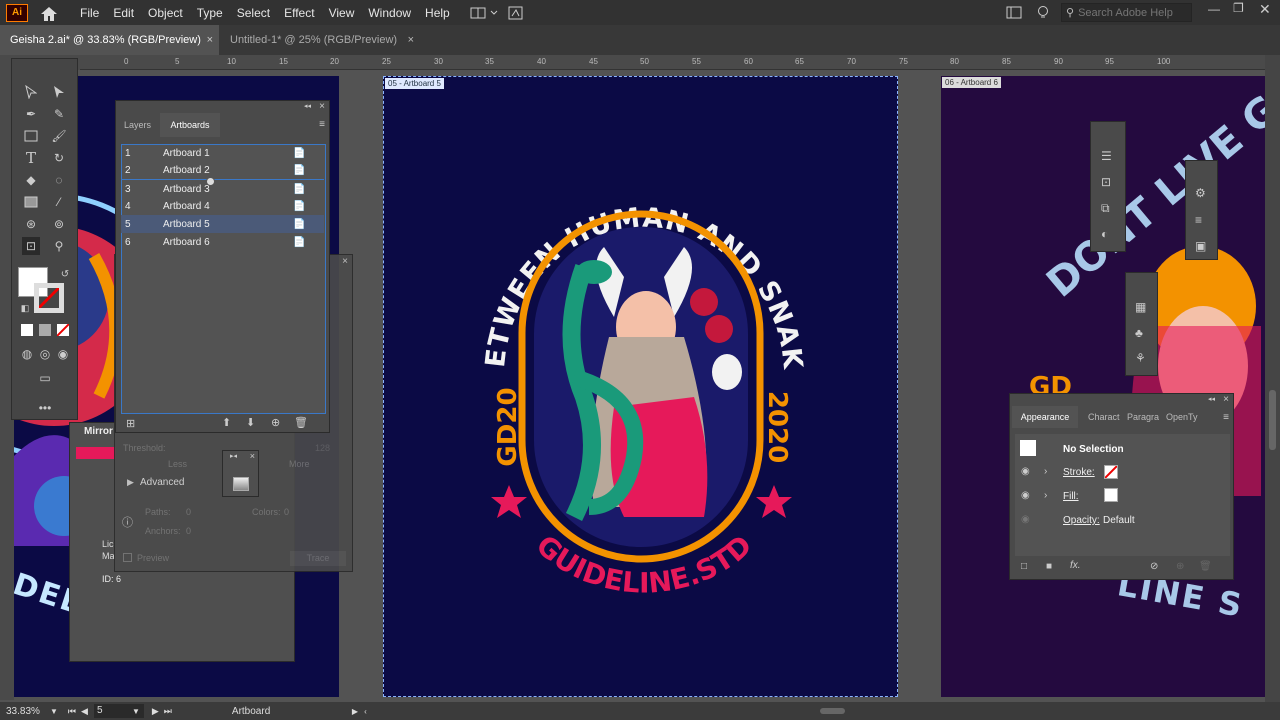  Describe the element at coordinates (1104, 234) in the screenshot. I see `transparency-icon: ◐` at that location.